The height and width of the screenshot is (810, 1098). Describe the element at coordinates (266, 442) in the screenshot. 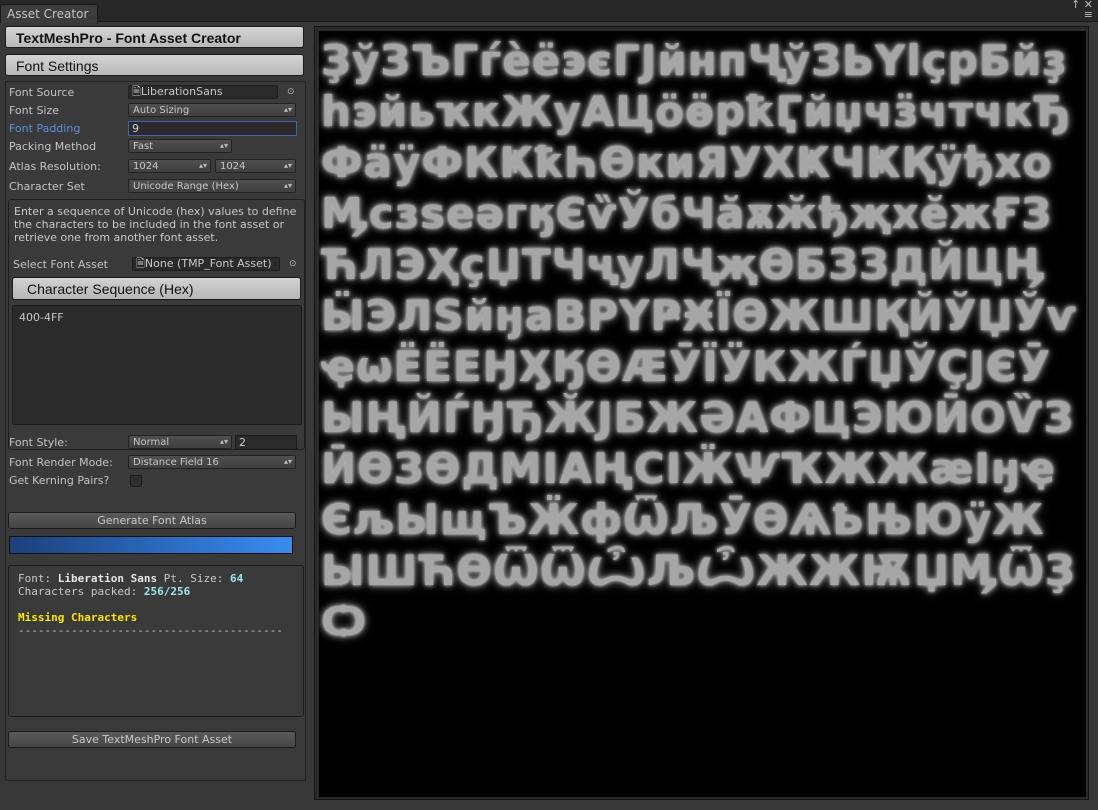

I see `font-style-amount-input: 2` at that location.